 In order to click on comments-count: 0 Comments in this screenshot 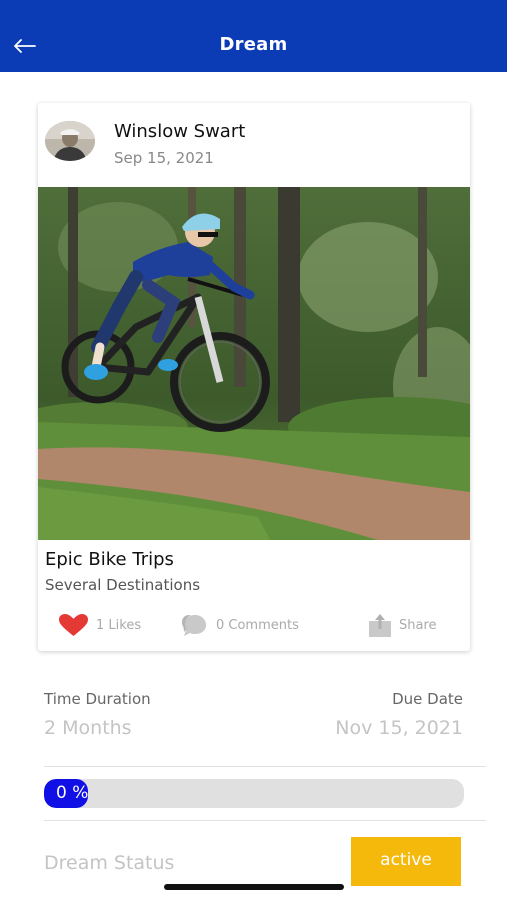, I will do `click(257, 625)`.